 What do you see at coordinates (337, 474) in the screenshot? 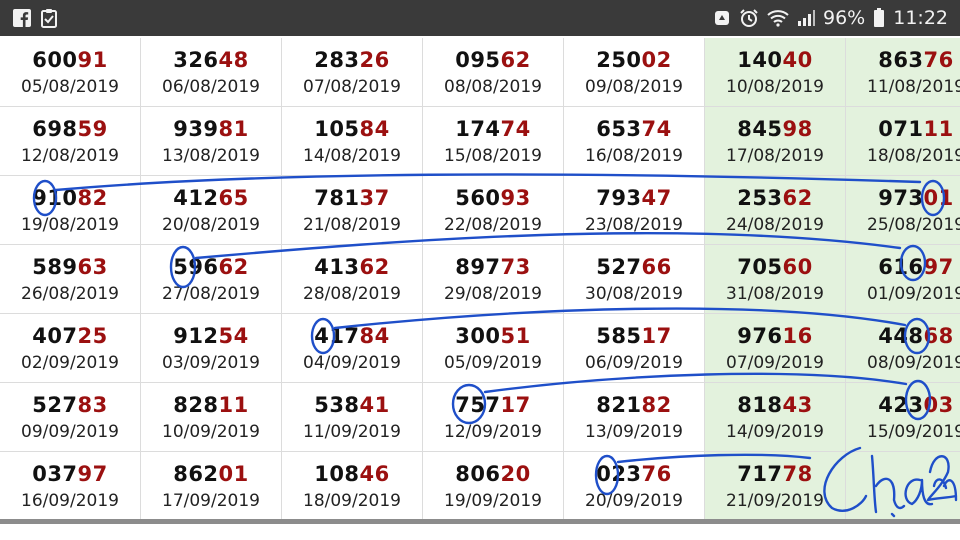
I see `result-number-lead-digits: 108` at bounding box center [337, 474].